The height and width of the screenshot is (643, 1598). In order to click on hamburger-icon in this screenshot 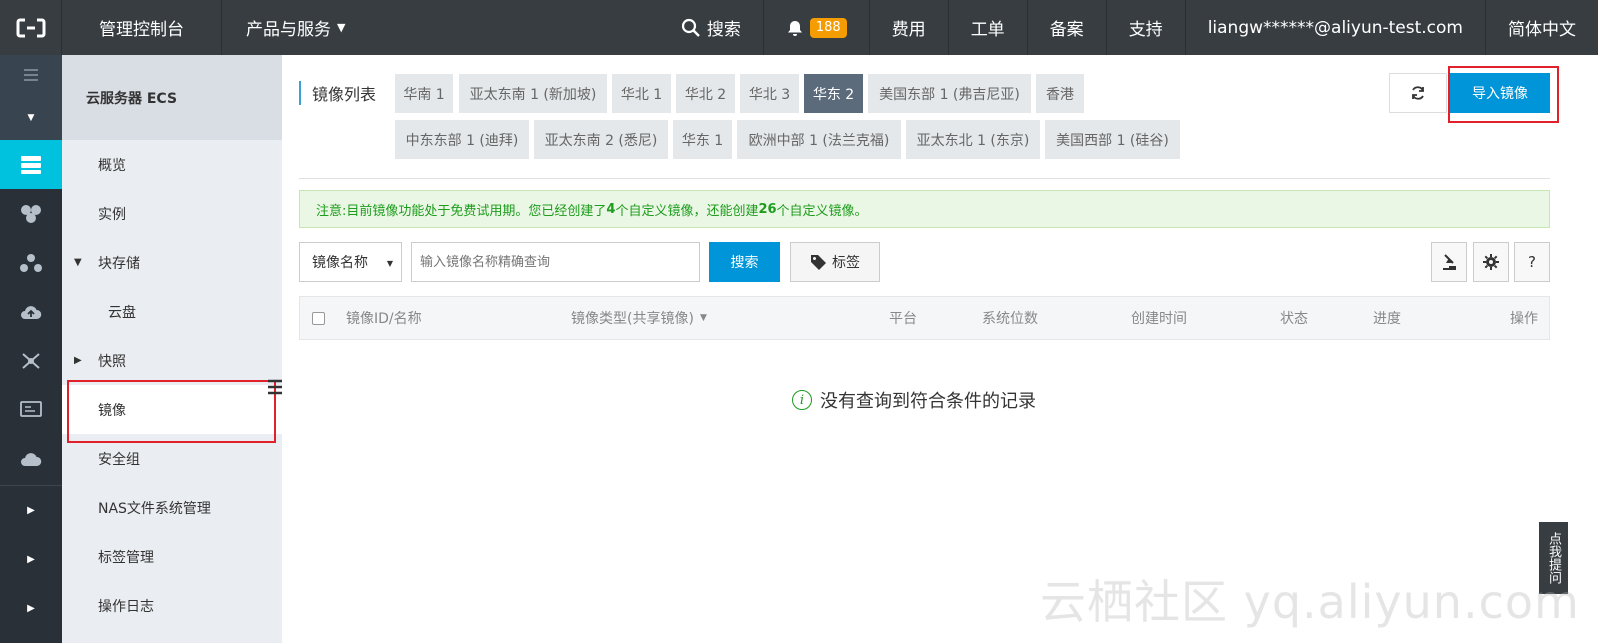, I will do `click(31, 75)`.